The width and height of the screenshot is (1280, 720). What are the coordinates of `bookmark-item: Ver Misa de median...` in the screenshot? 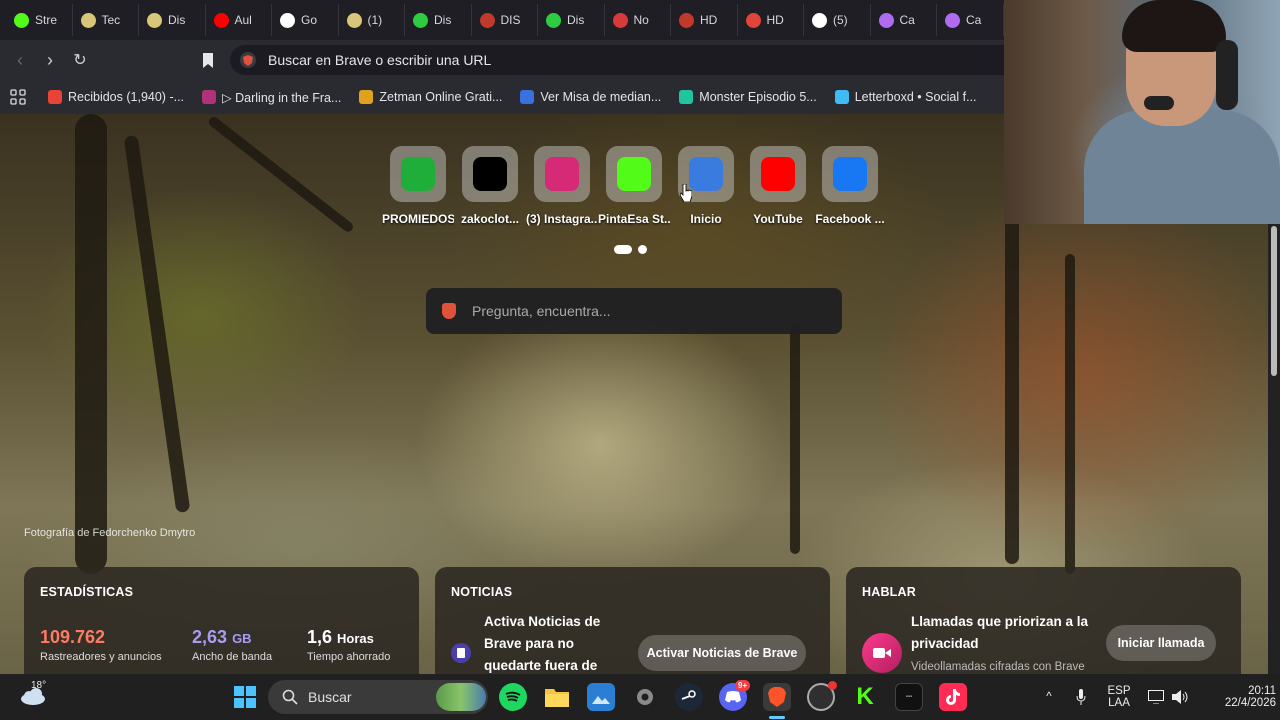 It's located at (590, 97).